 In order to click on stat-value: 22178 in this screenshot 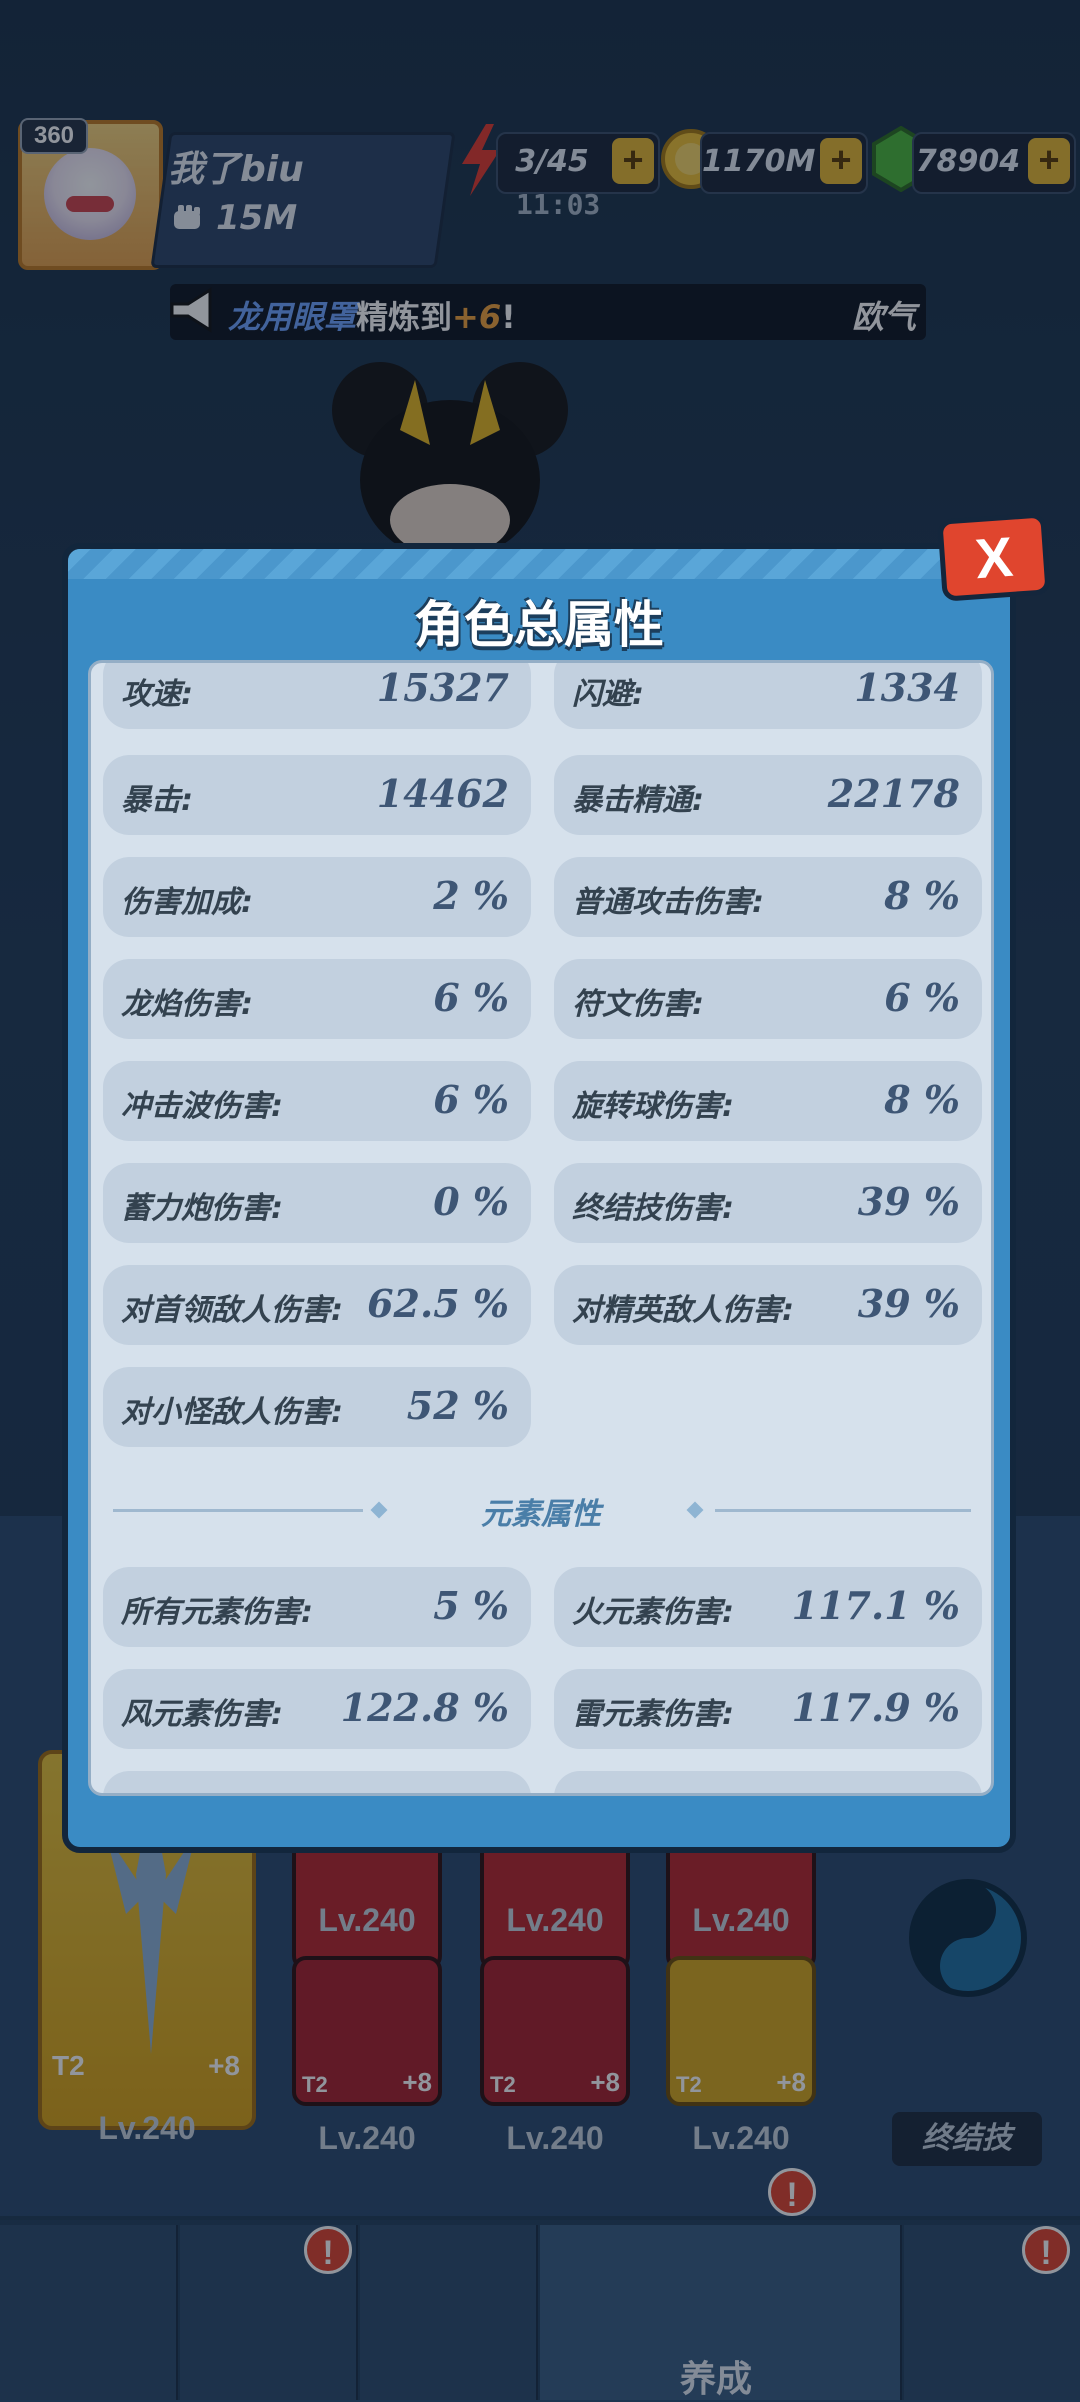, I will do `click(893, 793)`.